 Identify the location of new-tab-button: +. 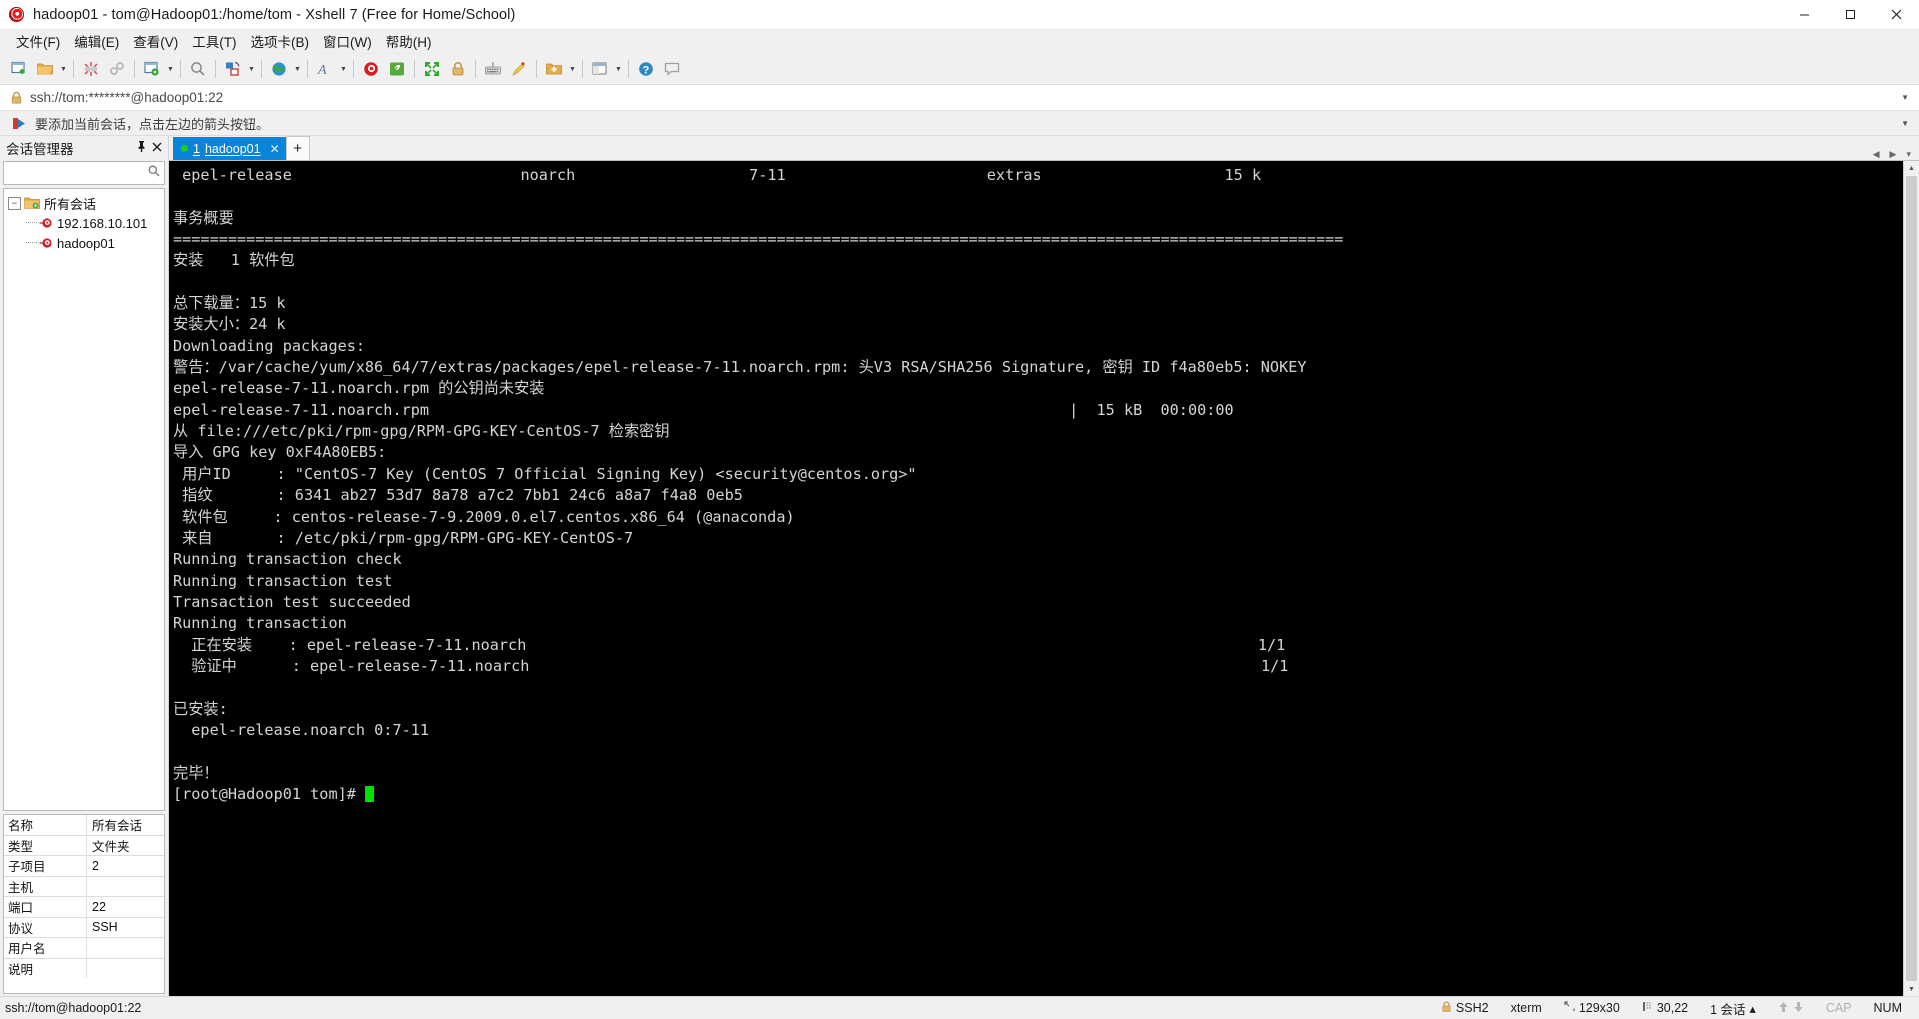
(297, 148).